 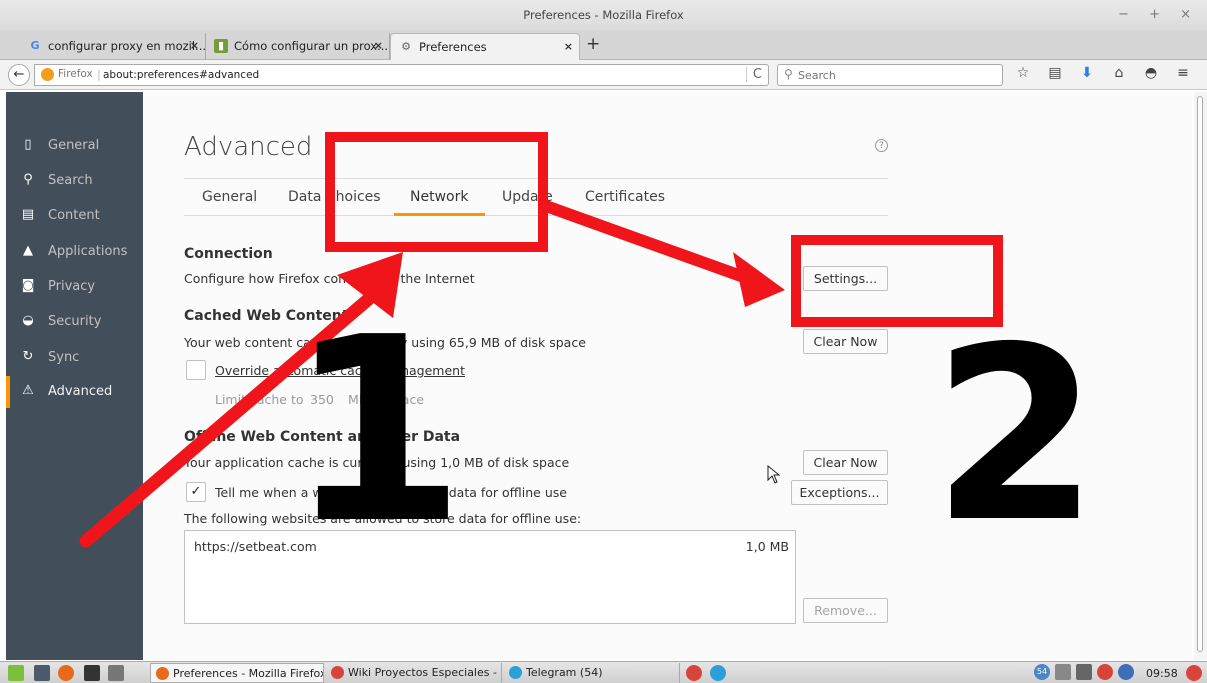 What do you see at coordinates (401, 75) in the screenshot?
I see `url-bar: Firefox | about:preferences#advanced C` at bounding box center [401, 75].